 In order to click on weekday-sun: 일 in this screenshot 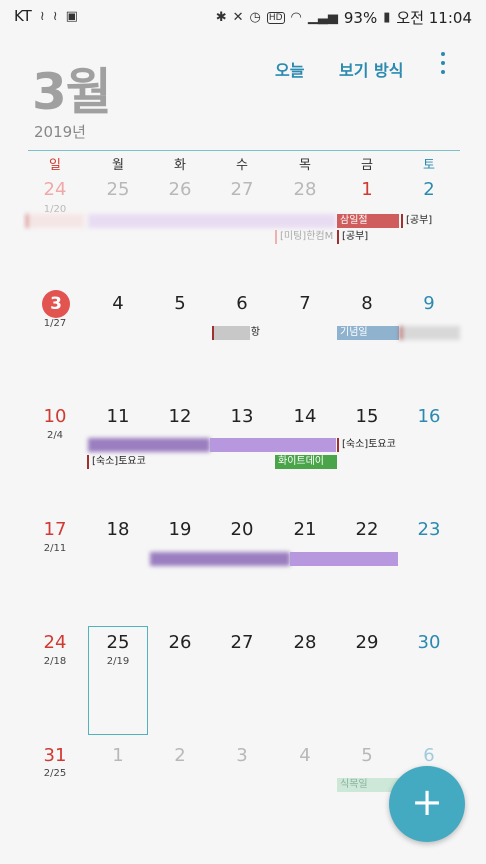, I will do `click(55, 165)`.